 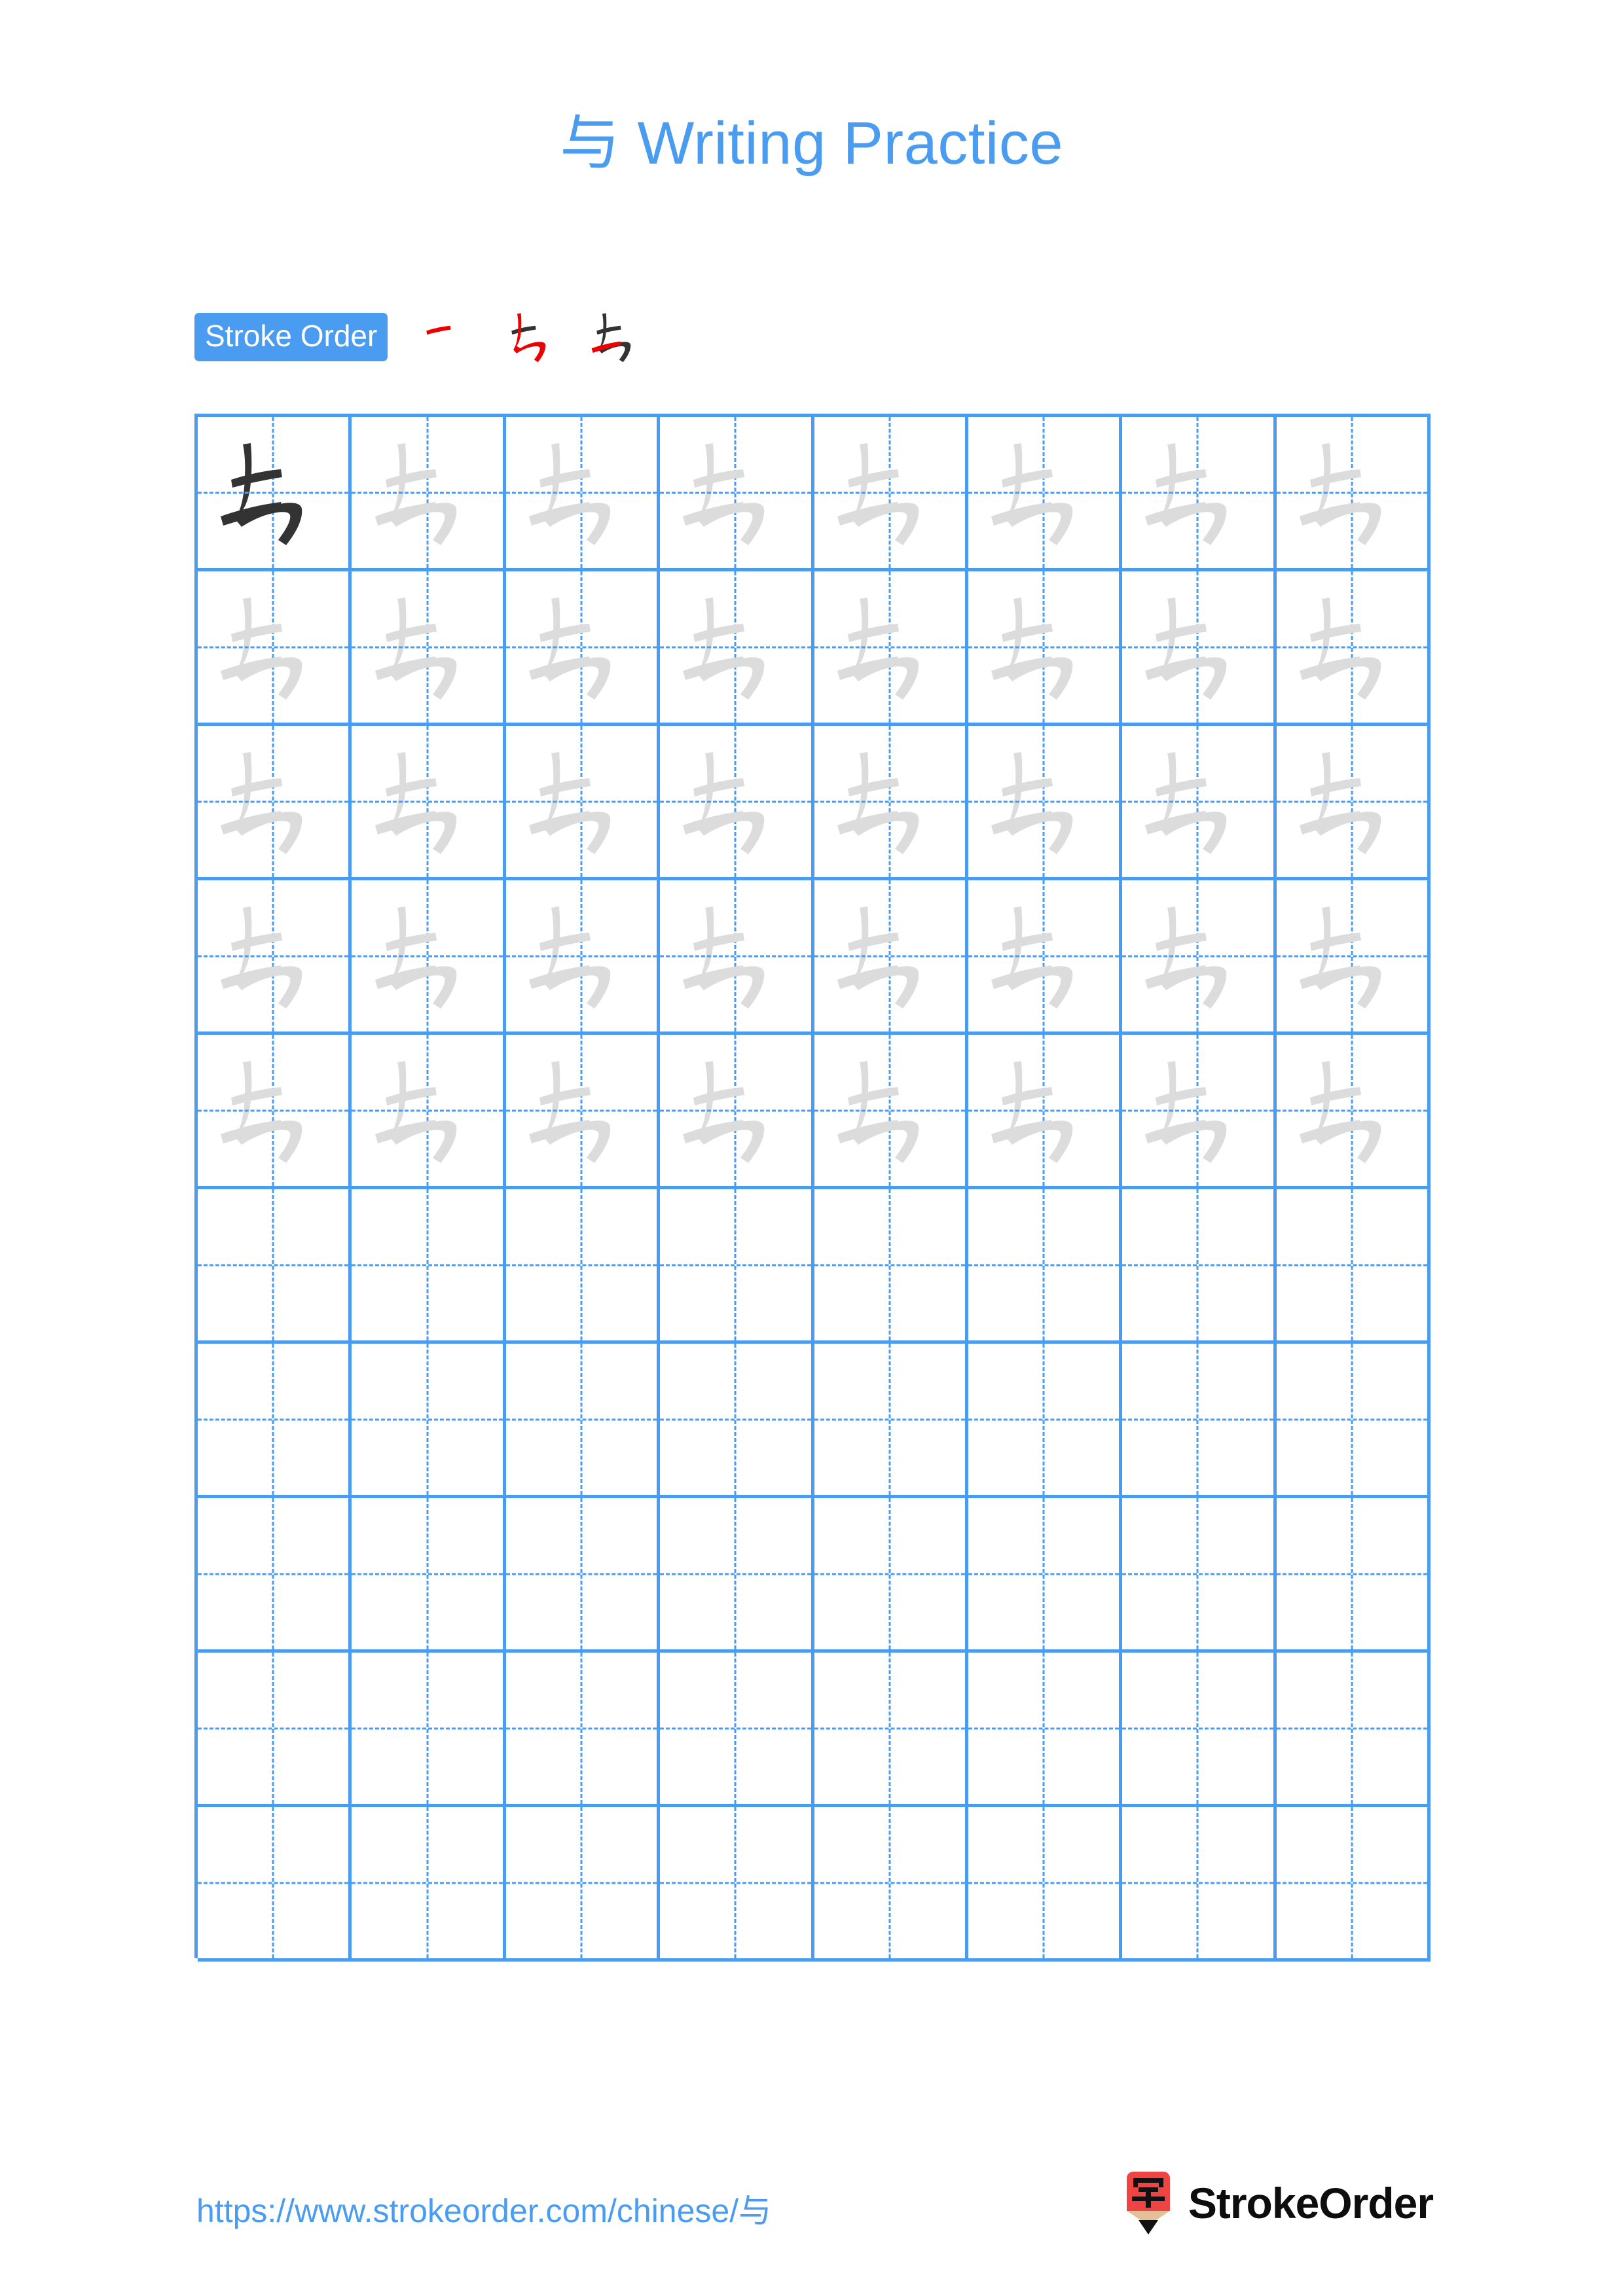 What do you see at coordinates (1148, 2203) in the screenshot?
I see `pencil-logo-icon` at bounding box center [1148, 2203].